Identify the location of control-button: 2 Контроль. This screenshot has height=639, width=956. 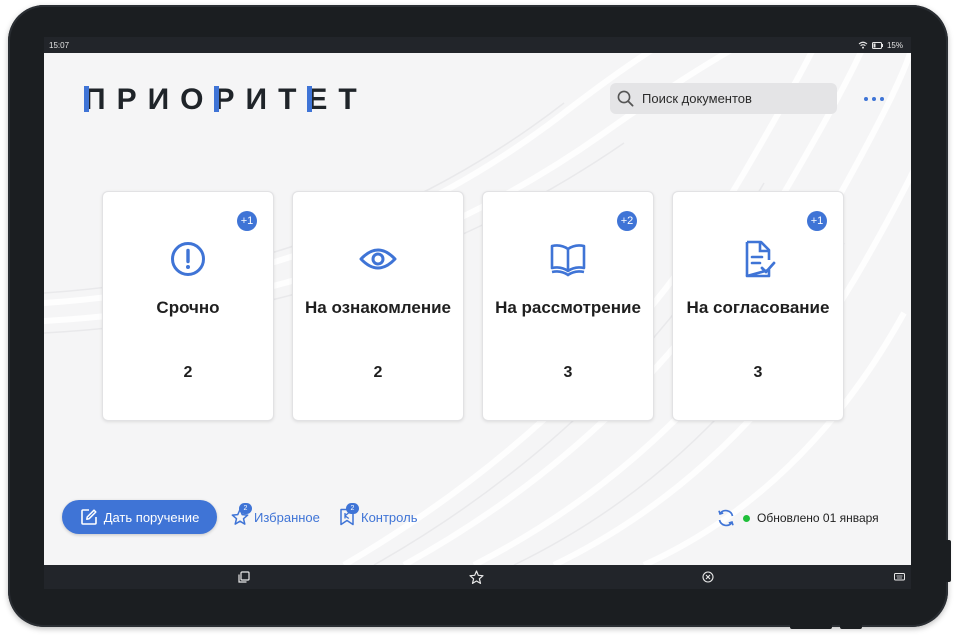
(377, 516).